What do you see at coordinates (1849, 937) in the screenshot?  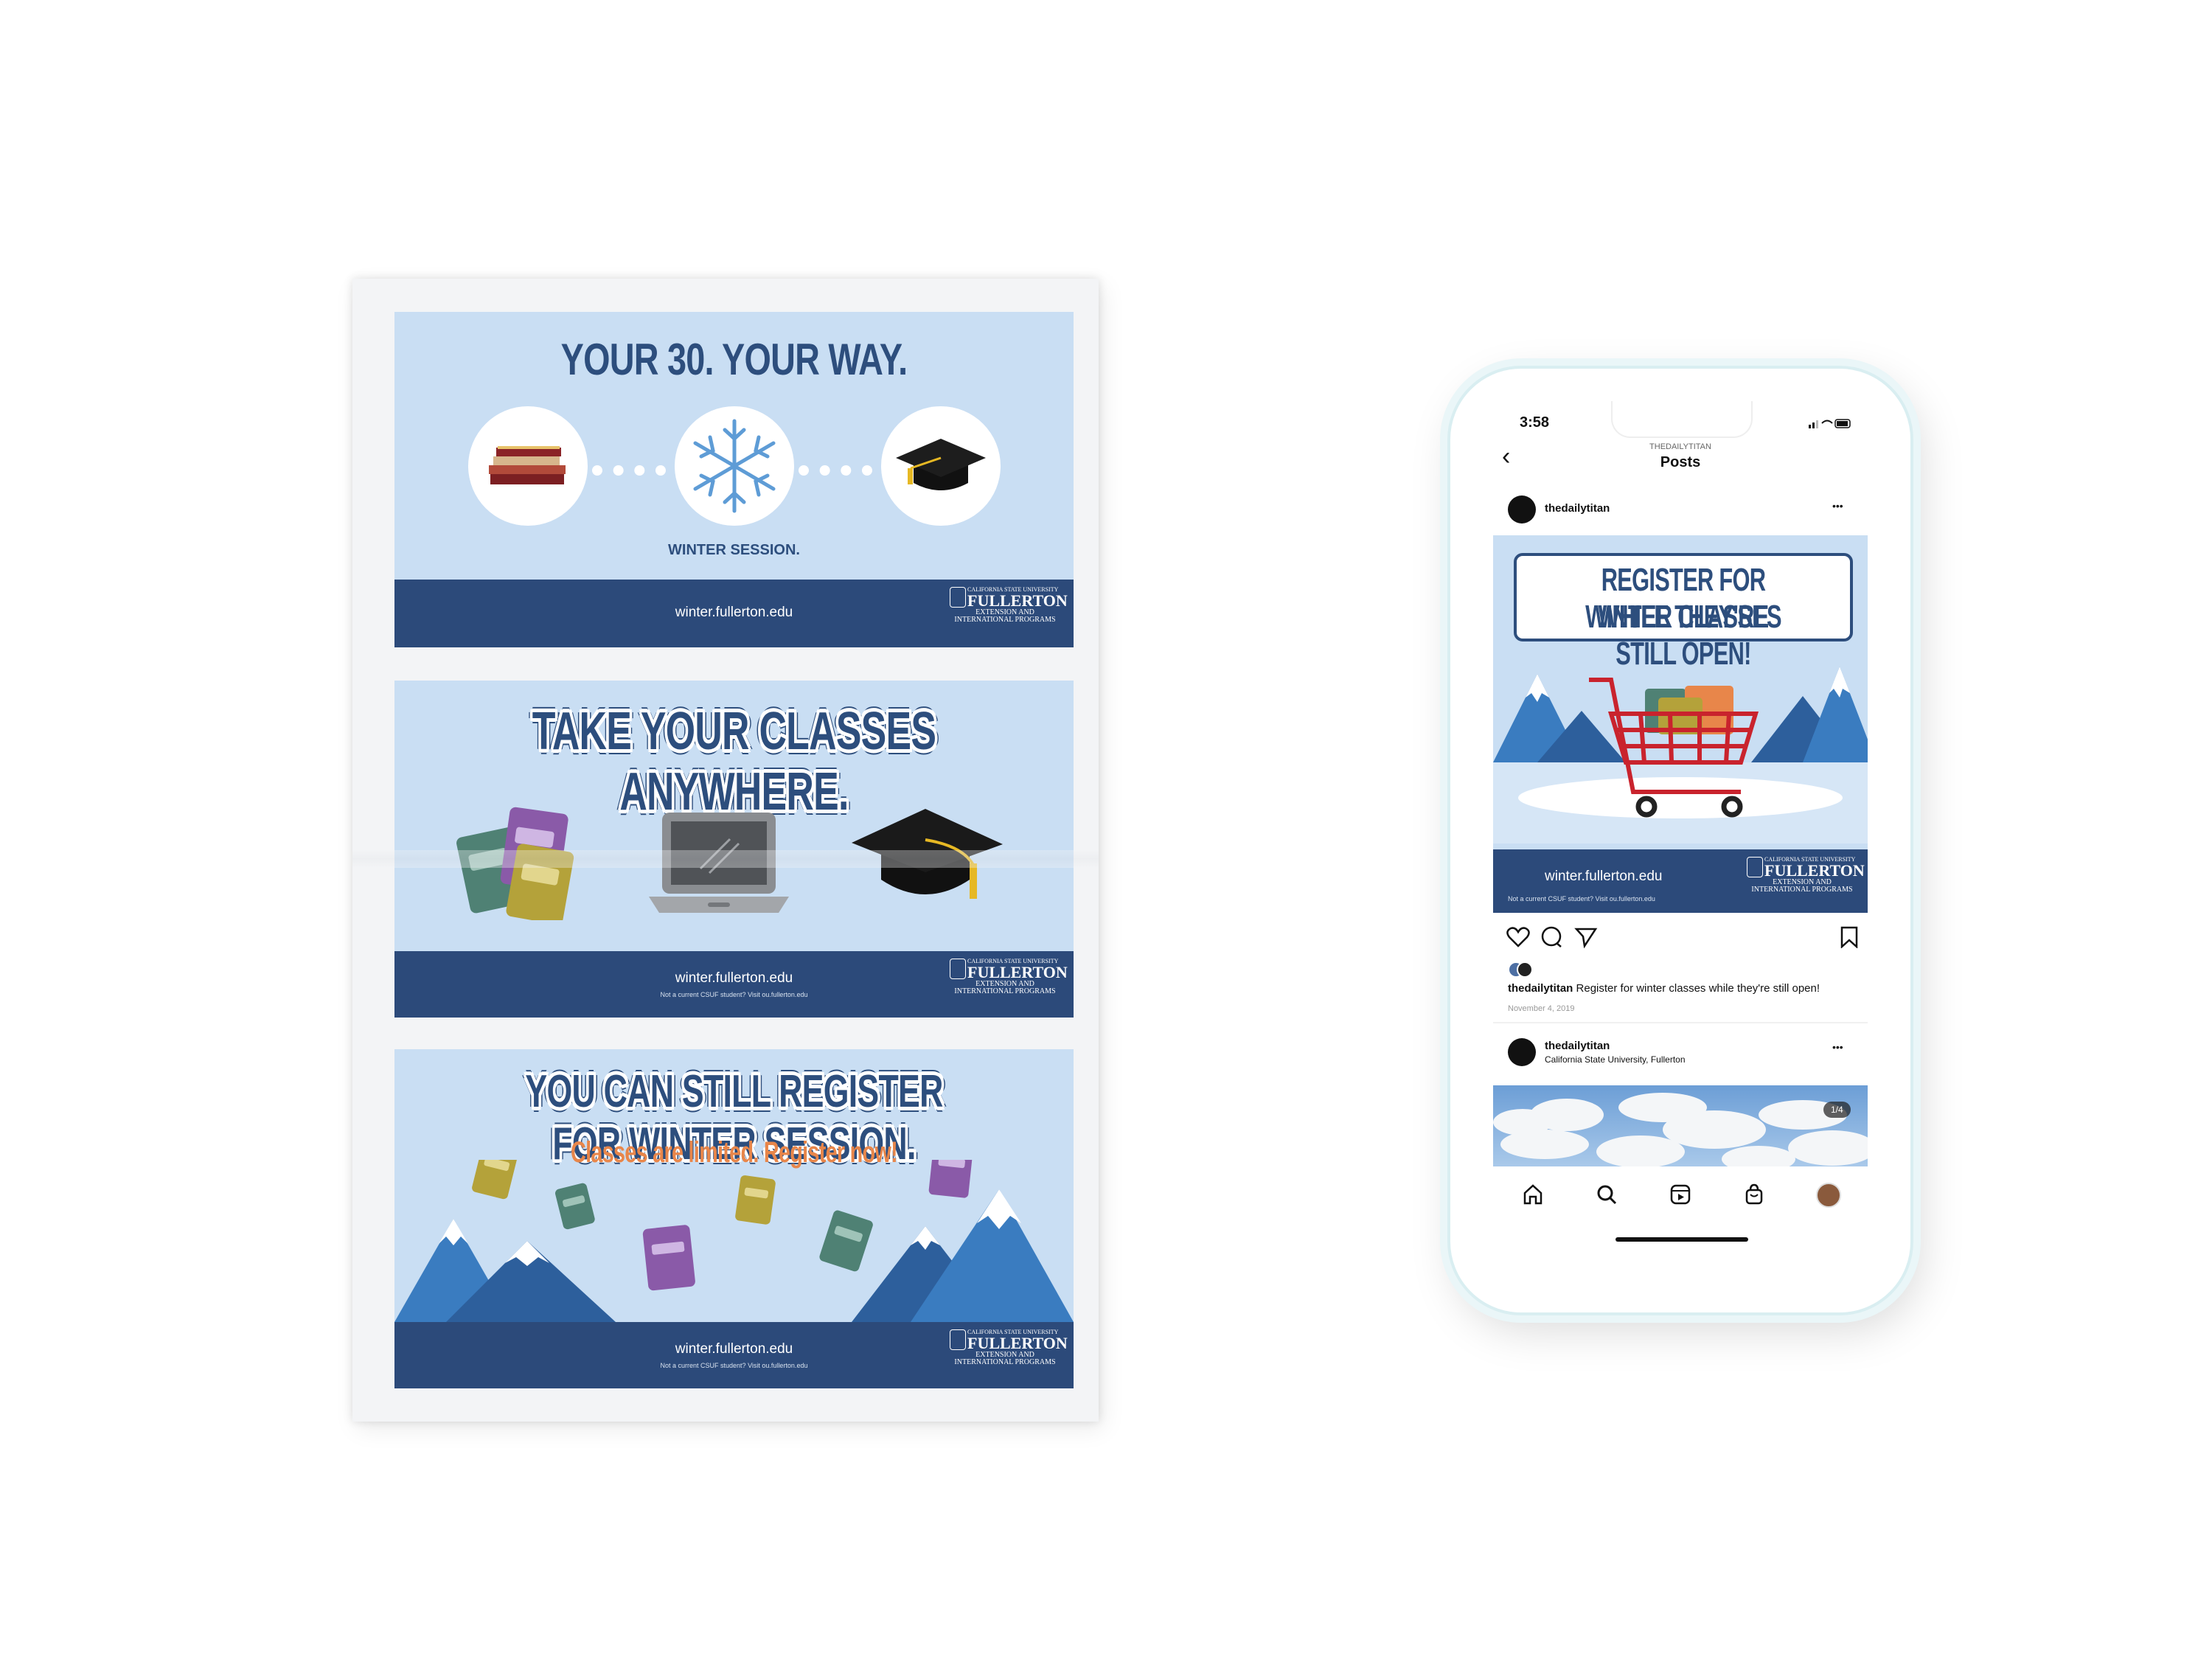 I see `bookmark-icon` at bounding box center [1849, 937].